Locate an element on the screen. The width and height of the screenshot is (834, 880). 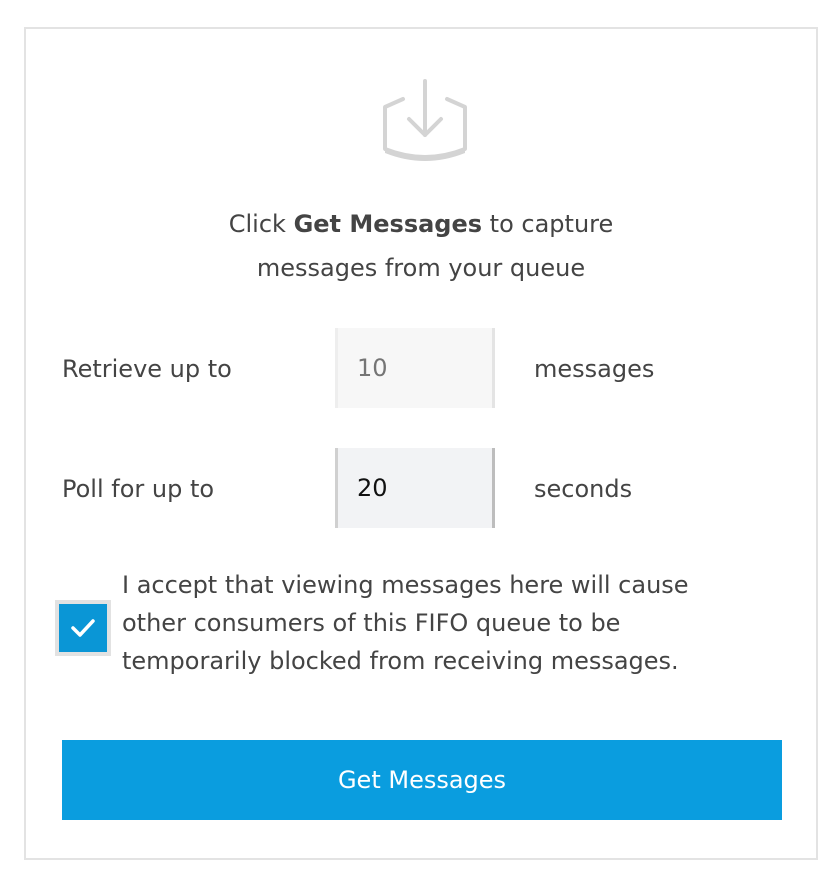
download-tray-icon is located at coordinates (425, 120).